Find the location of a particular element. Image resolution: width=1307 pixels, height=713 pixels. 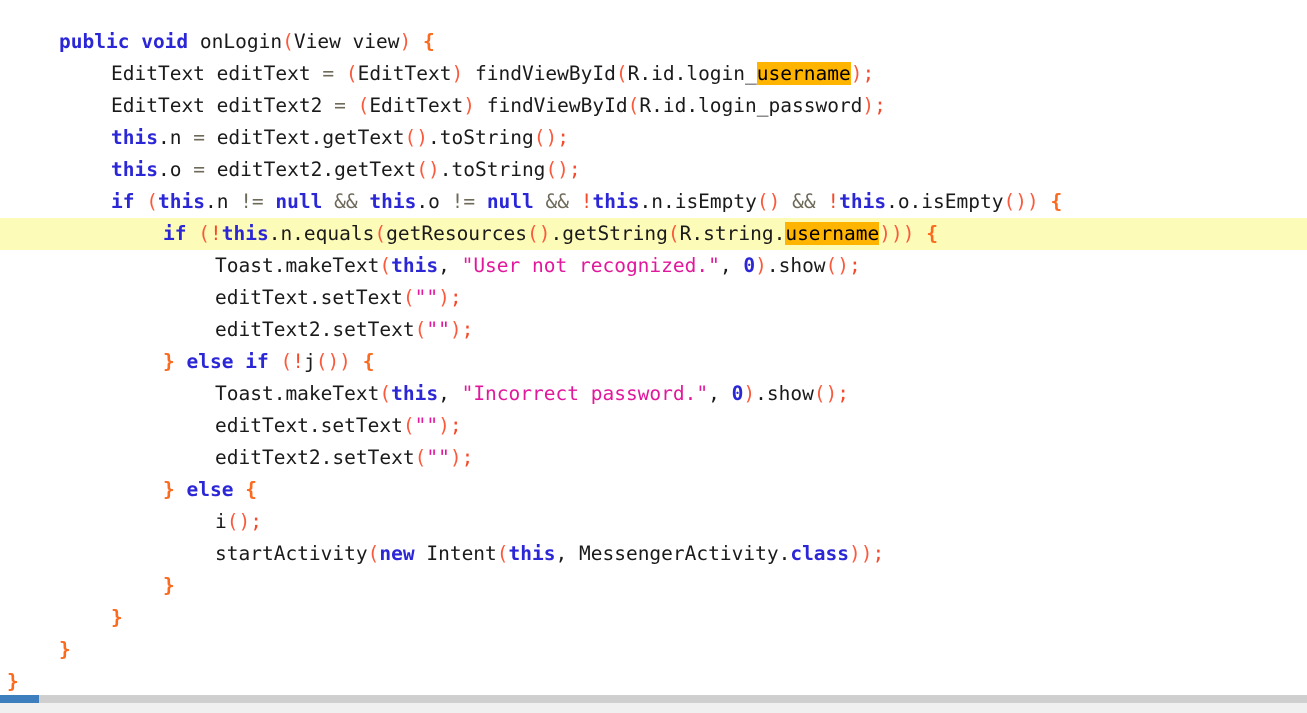

code-line: } else if (!j()) { is located at coordinates (653, 362).